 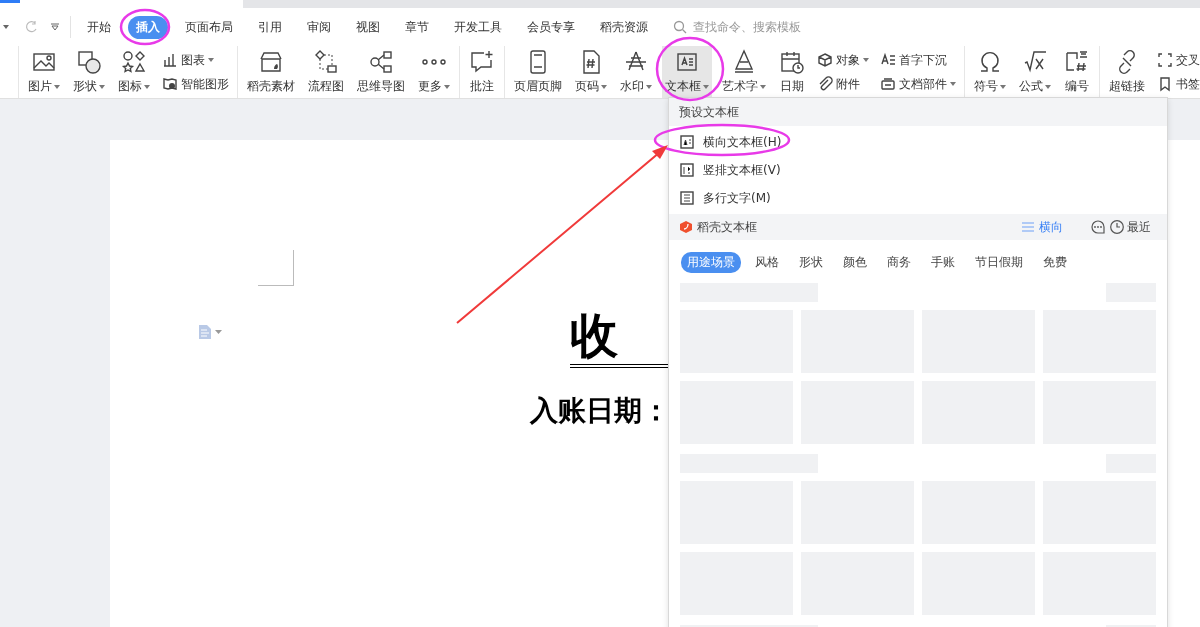 I want to click on ribbon-button: 文本框, so click(x=687, y=72).